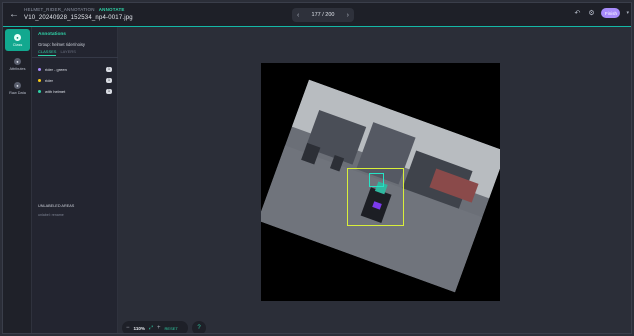  Describe the element at coordinates (75, 91) in the screenshot. I see `class-item: with helmet 1` at that location.